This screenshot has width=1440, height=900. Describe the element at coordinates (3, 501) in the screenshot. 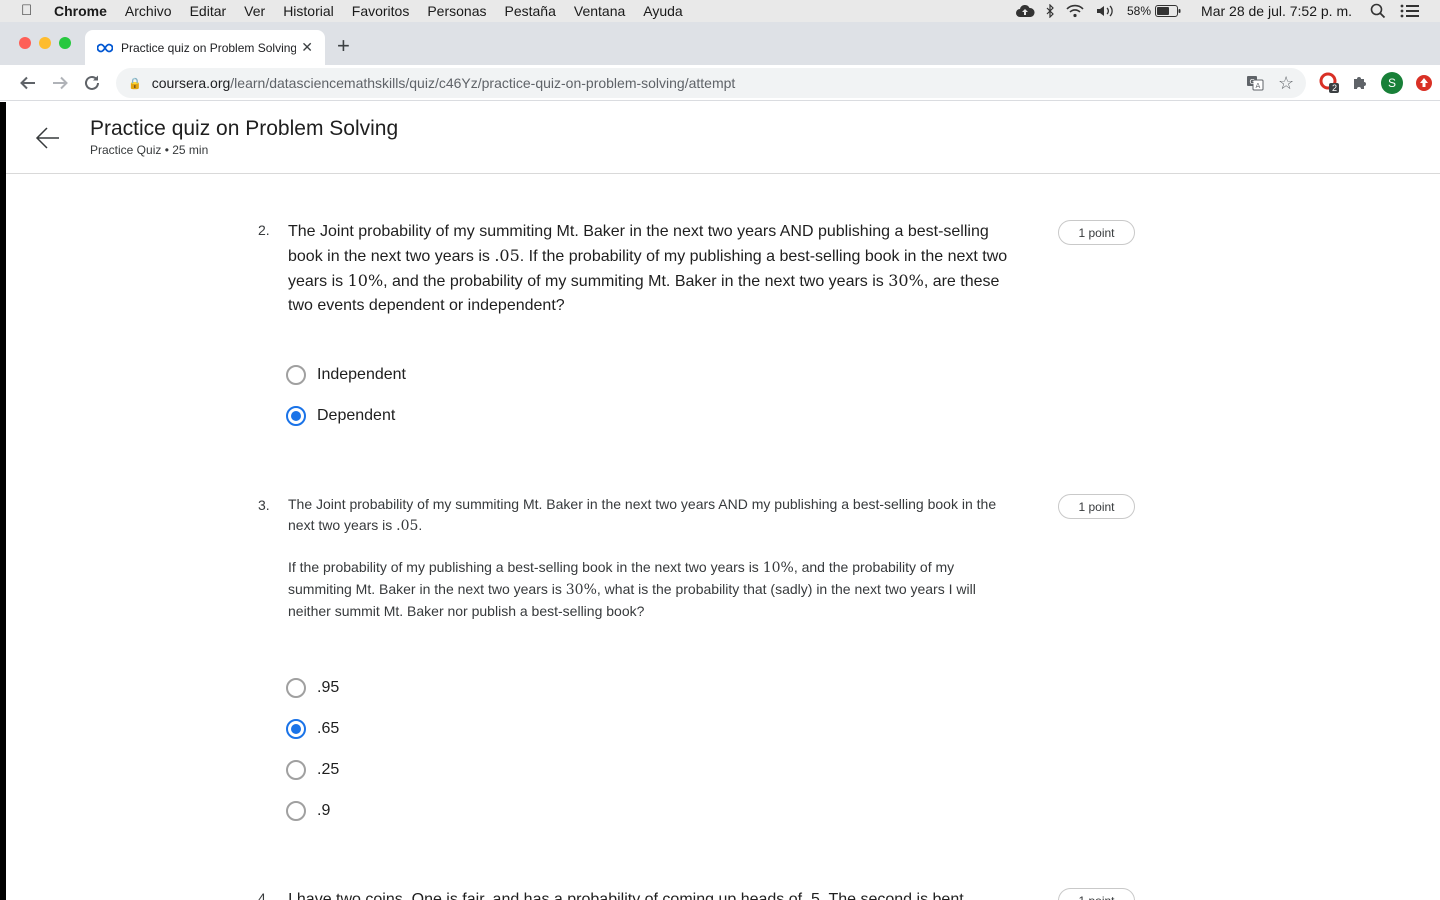

I see `window-edge` at that location.